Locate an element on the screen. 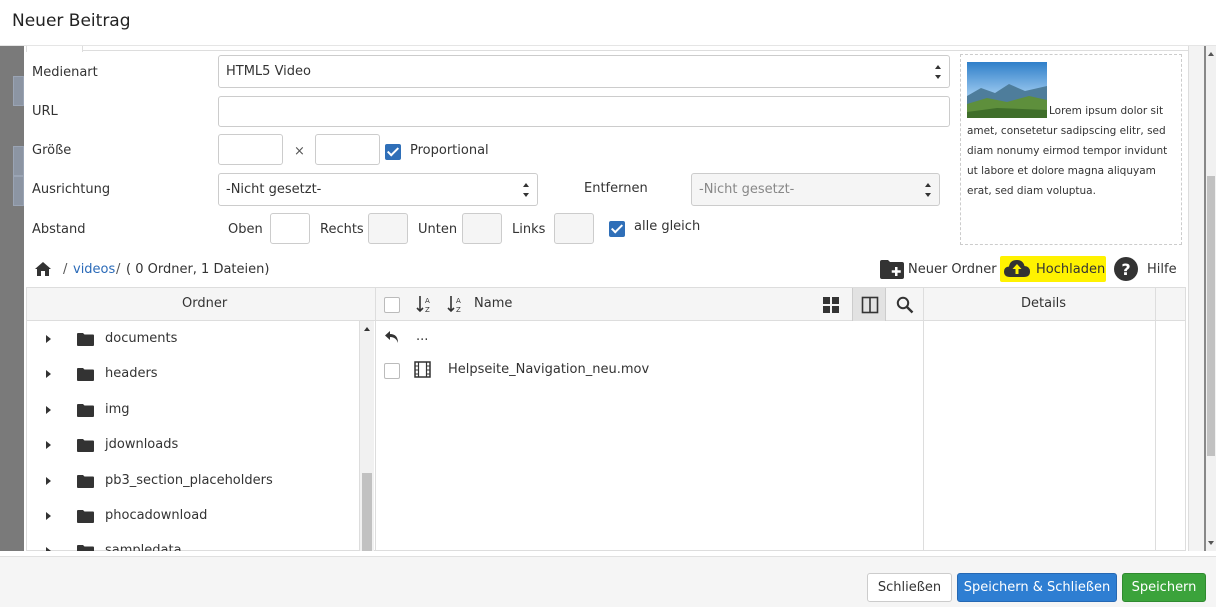  all-same-checkbox is located at coordinates (617, 229).